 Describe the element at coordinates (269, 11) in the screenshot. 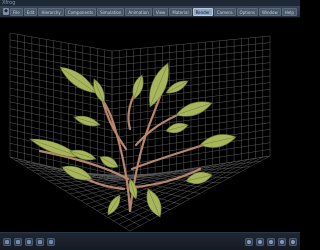

I see `menu-window: Window` at that location.